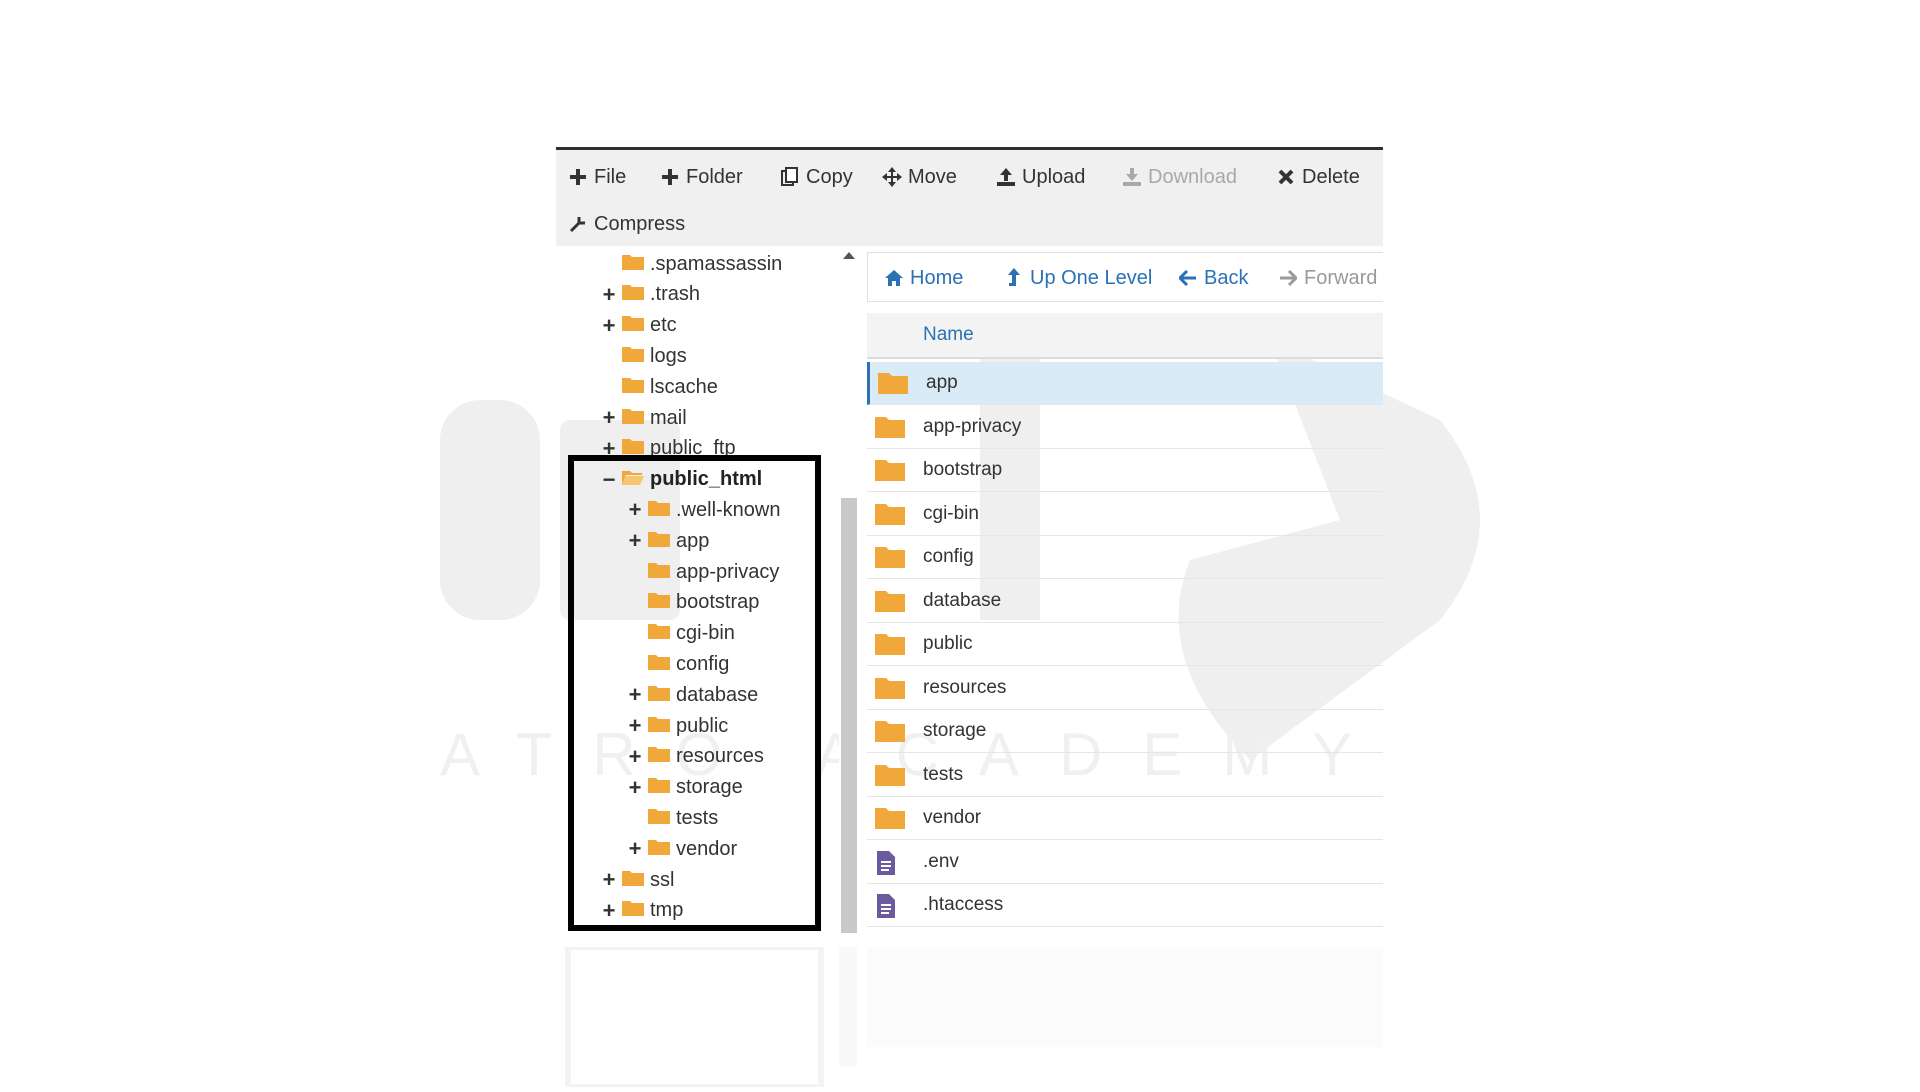 This screenshot has height=1092, width=1920. I want to click on folder-row: storage, so click(1125, 731).